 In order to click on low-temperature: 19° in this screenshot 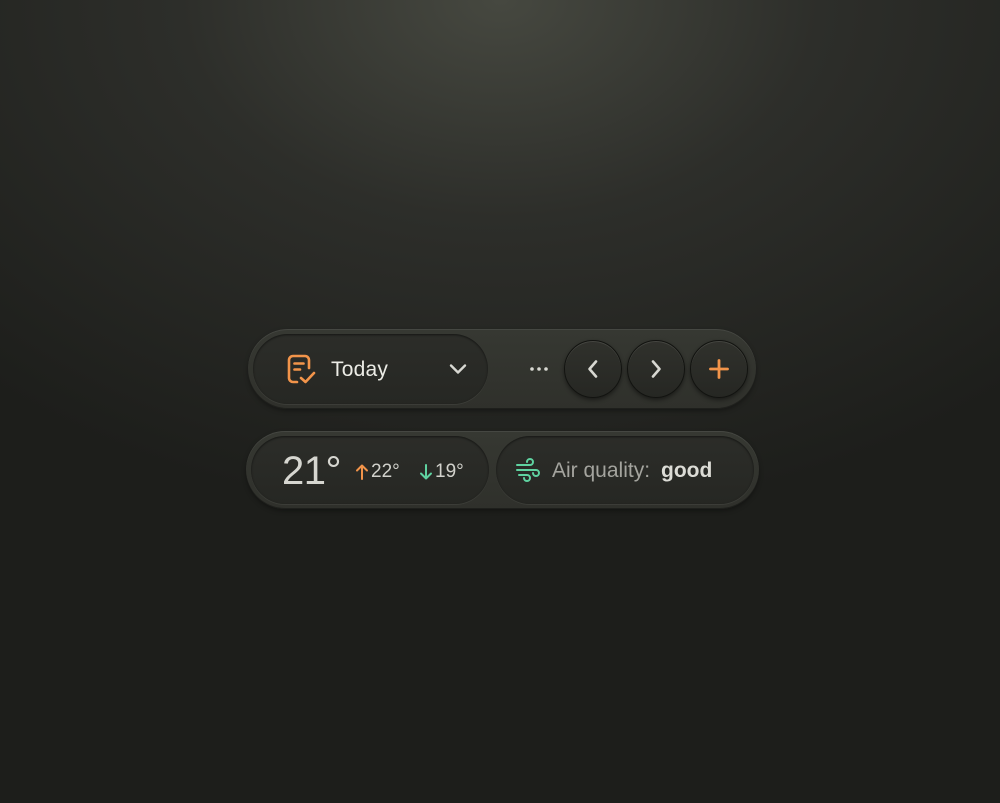, I will do `click(441, 472)`.